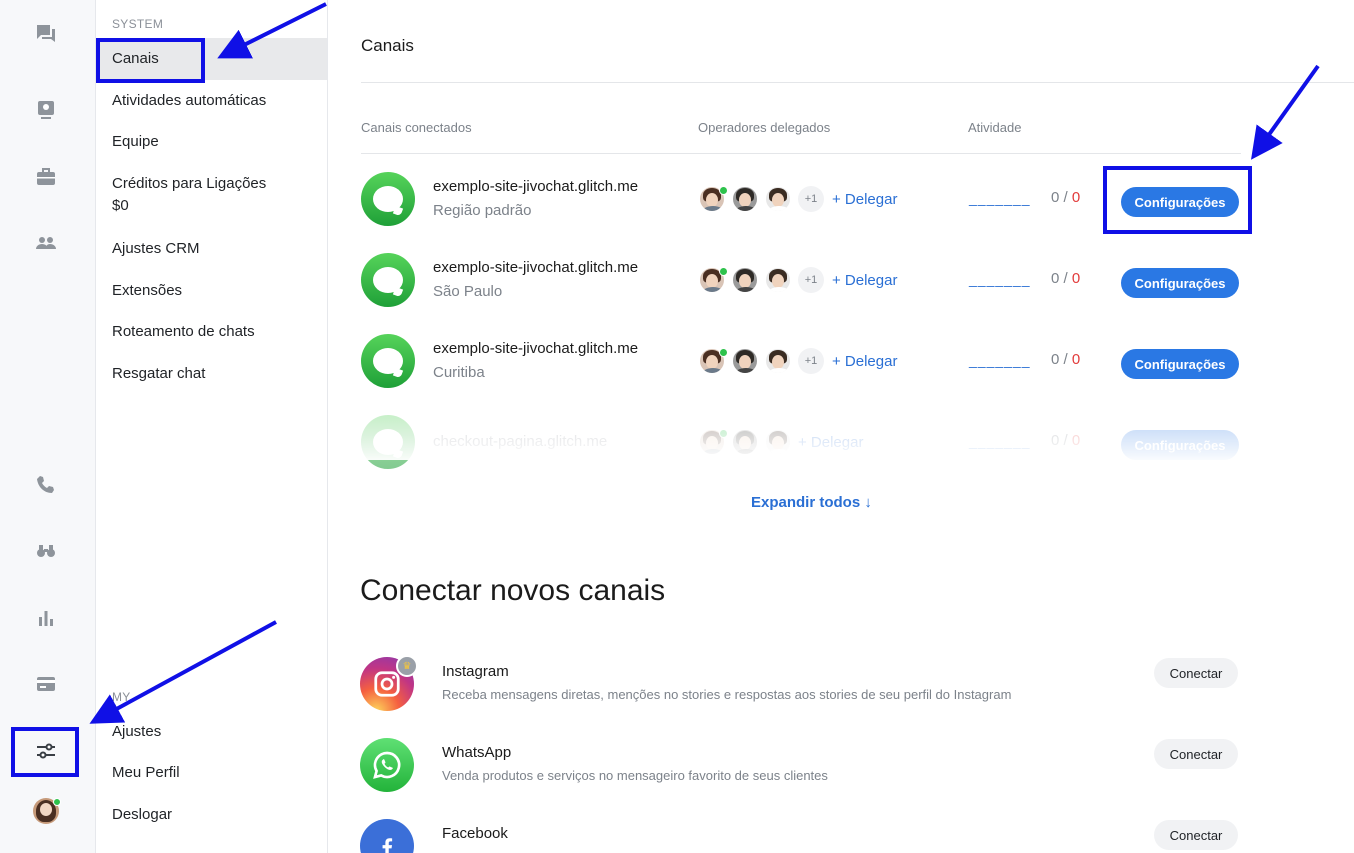 The image size is (1354, 853). What do you see at coordinates (46, 684) in the screenshot?
I see `billing-card-icon` at bounding box center [46, 684].